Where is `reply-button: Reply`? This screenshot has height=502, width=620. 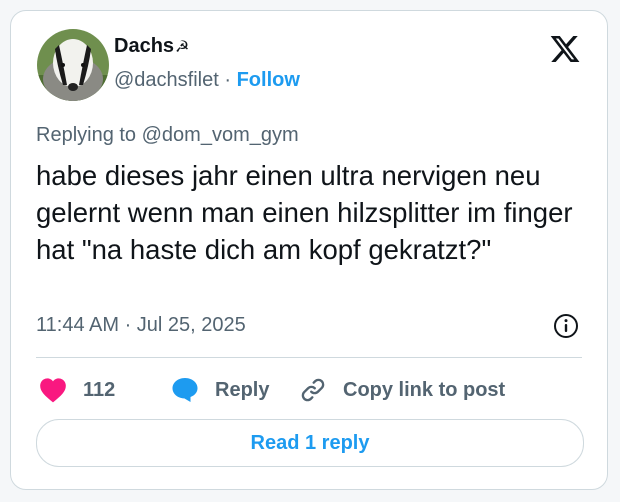
reply-button: Reply is located at coordinates (220, 390).